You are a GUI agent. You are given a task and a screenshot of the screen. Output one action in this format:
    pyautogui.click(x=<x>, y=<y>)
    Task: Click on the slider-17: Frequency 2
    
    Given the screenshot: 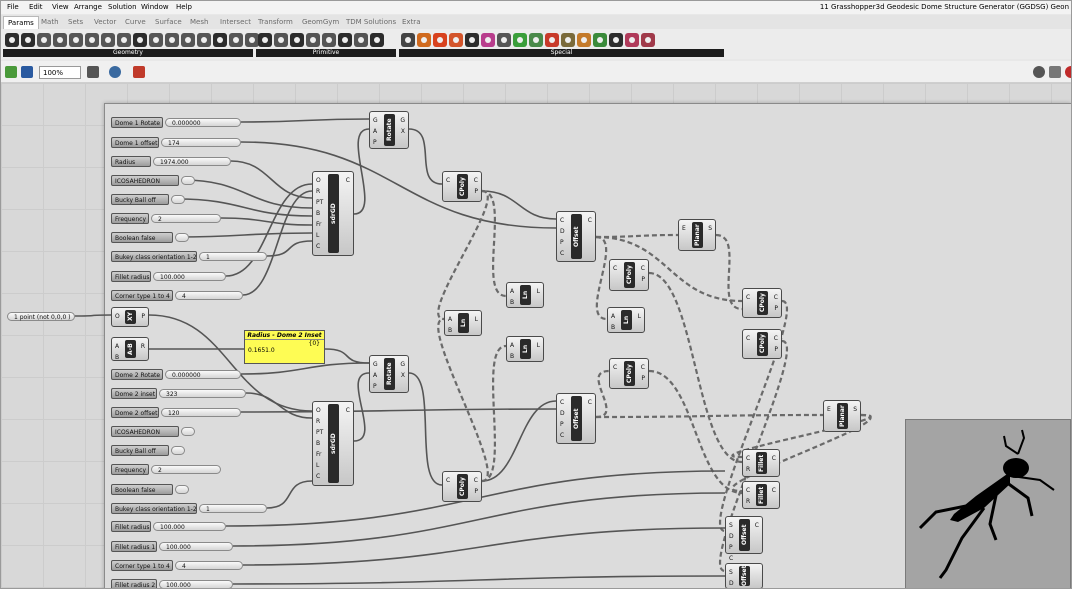 What is the action you would take?
    pyautogui.click(x=166, y=469)
    